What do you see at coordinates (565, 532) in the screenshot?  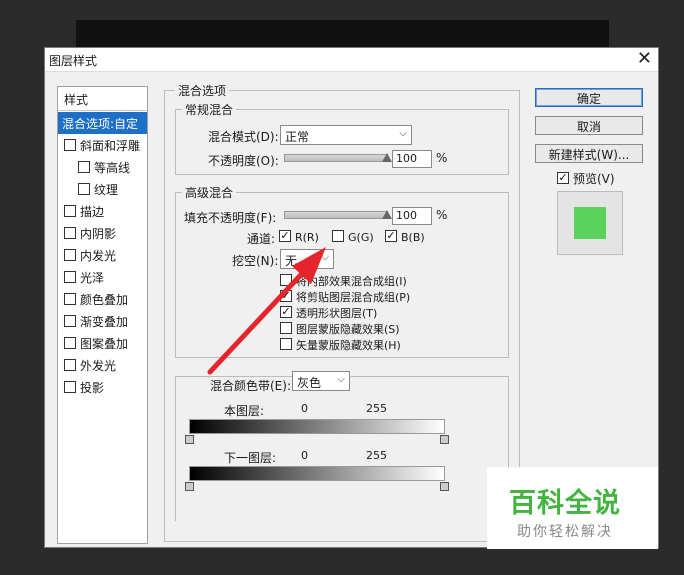 I see `watermark-sub: 助你轻松解决` at bounding box center [565, 532].